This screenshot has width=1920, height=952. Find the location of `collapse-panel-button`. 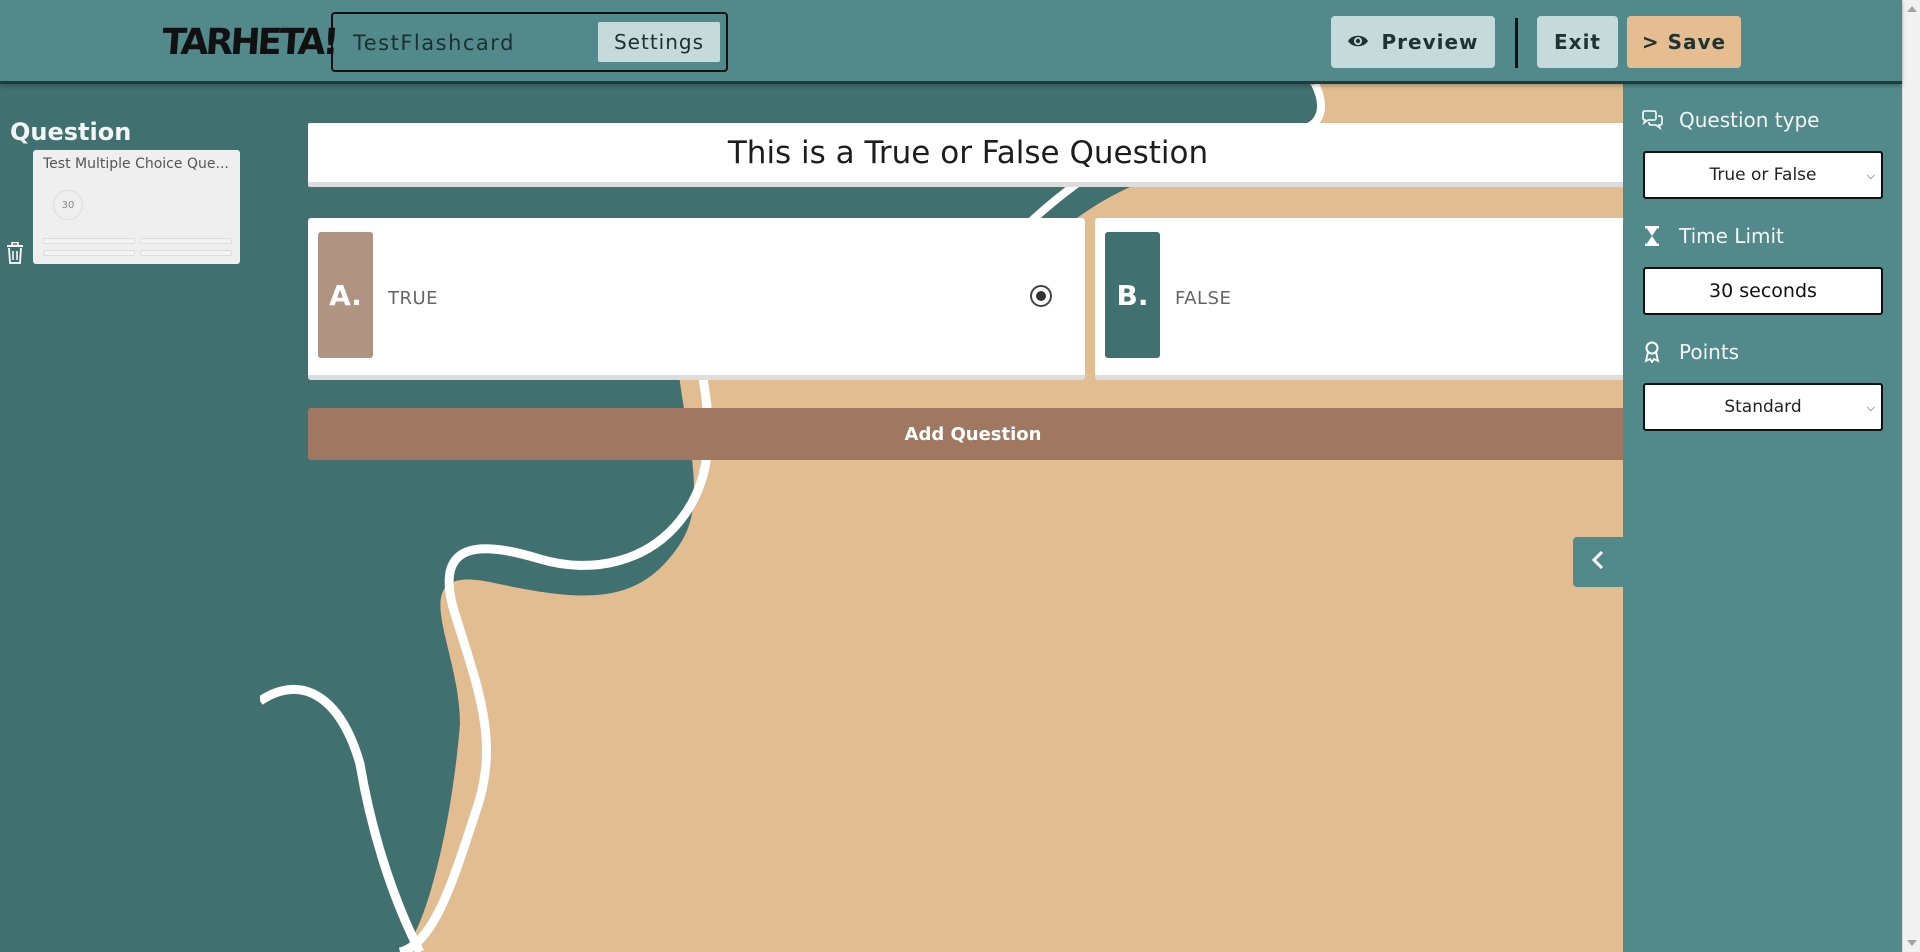

collapse-panel-button is located at coordinates (1598, 562).